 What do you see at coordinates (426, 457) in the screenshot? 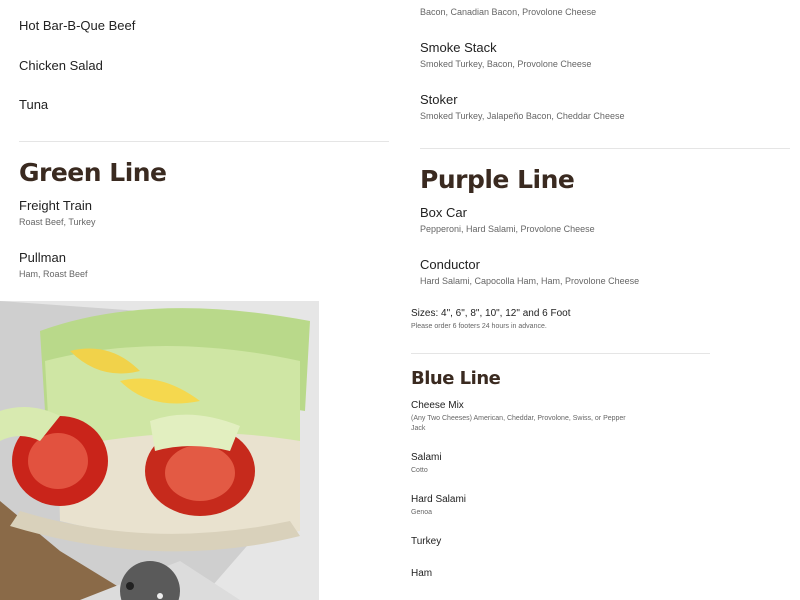
I see `item-name: Salami` at bounding box center [426, 457].